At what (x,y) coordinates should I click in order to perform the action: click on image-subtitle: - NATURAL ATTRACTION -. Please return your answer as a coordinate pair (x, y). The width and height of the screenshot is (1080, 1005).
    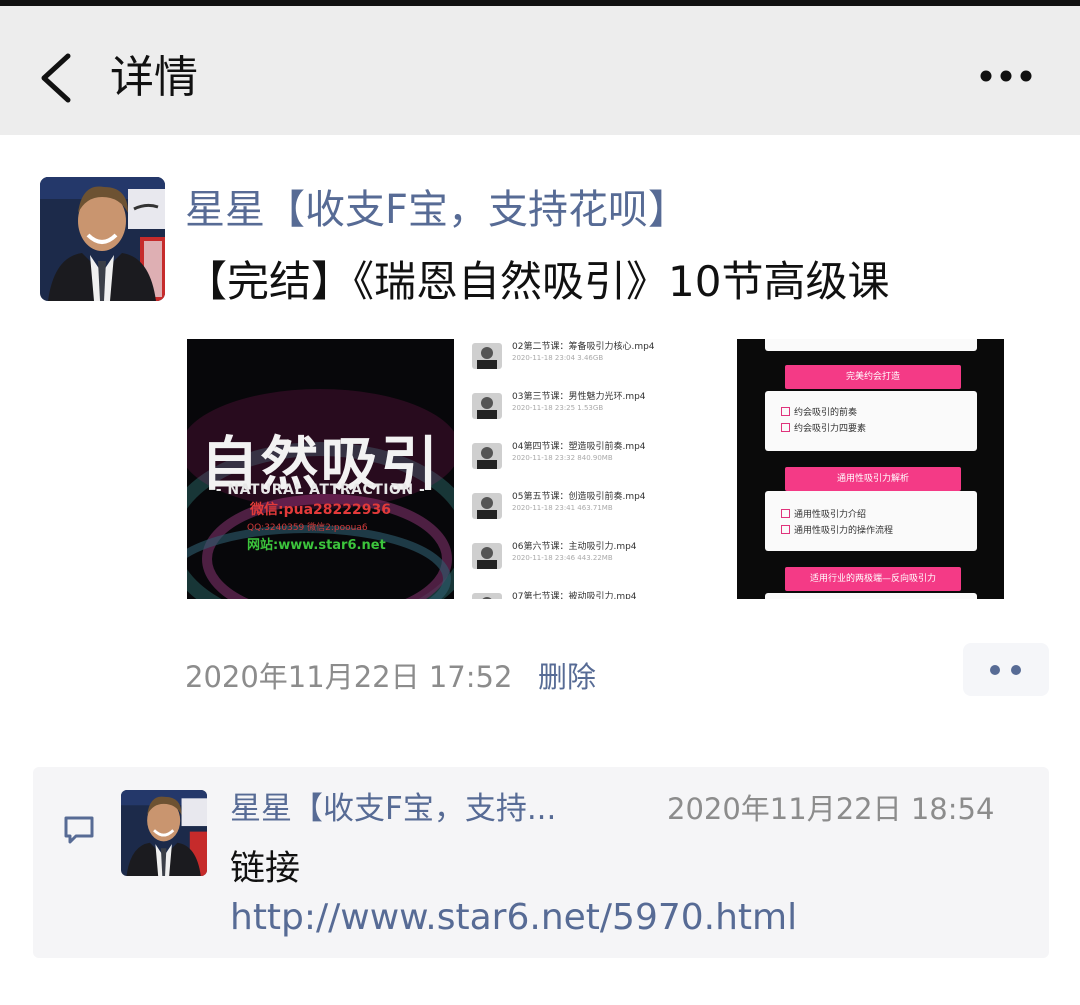
    Looking at the image, I should click on (320, 490).